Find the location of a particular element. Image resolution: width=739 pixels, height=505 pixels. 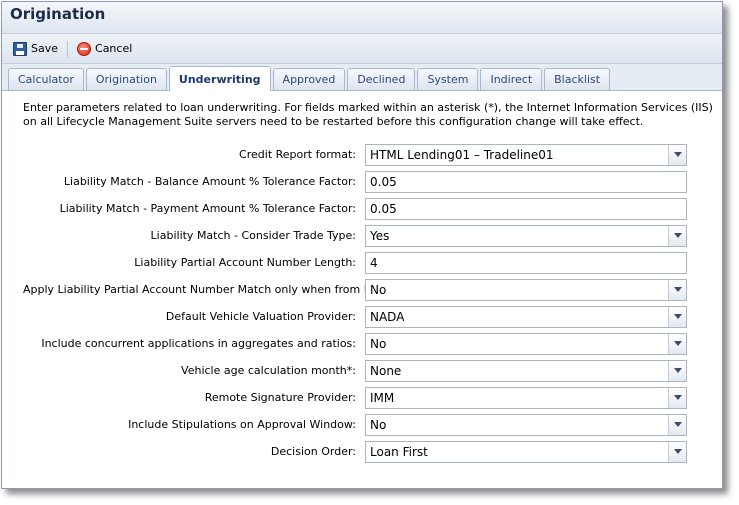

decision-order-select: Loan First is located at coordinates (526, 451).